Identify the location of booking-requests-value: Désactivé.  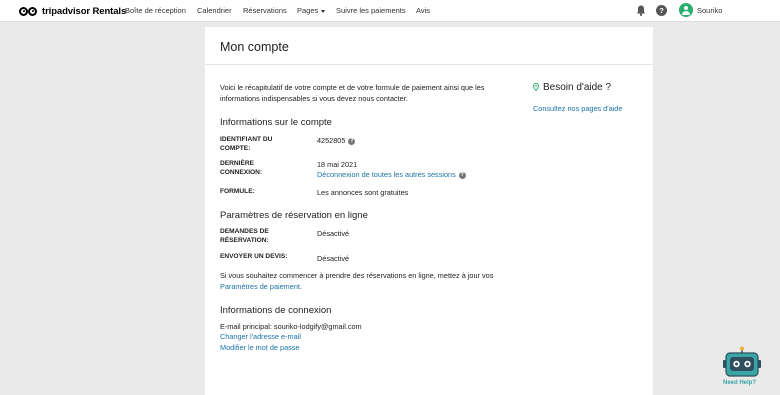
(333, 233).